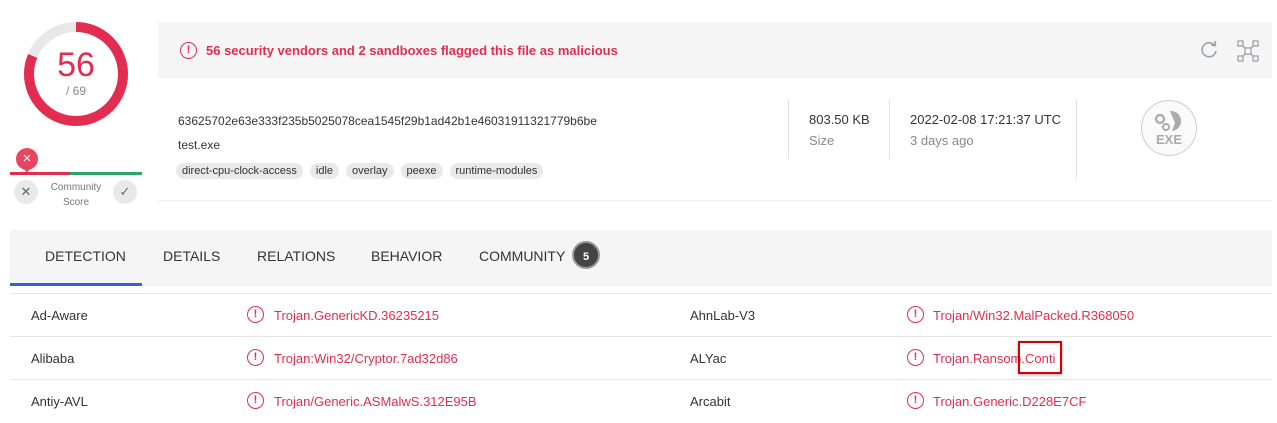 The width and height of the screenshot is (1277, 423). Describe the element at coordinates (1169, 128) in the screenshot. I see `file-type-exe-icon: EXE` at that location.